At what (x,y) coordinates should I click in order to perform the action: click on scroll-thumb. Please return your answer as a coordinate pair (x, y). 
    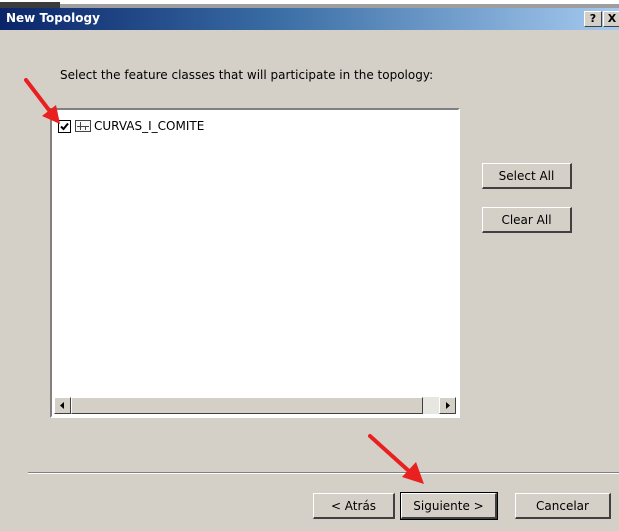
    Looking at the image, I should click on (247, 405).